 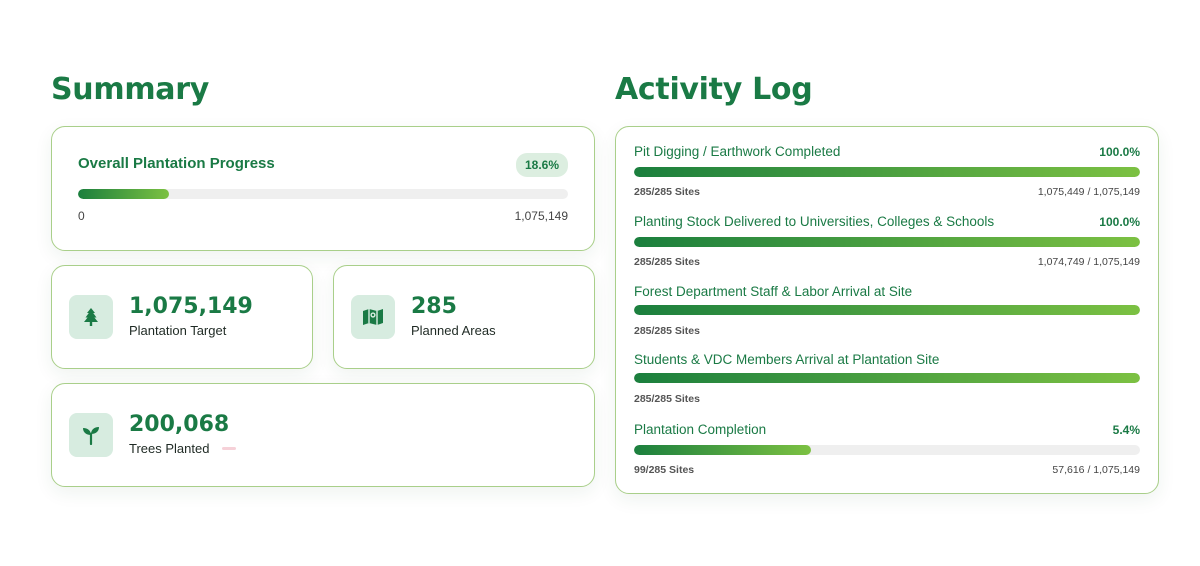 What do you see at coordinates (737, 151) in the screenshot?
I see `activity-item-name: Pit Digging / Earthwork Completed` at bounding box center [737, 151].